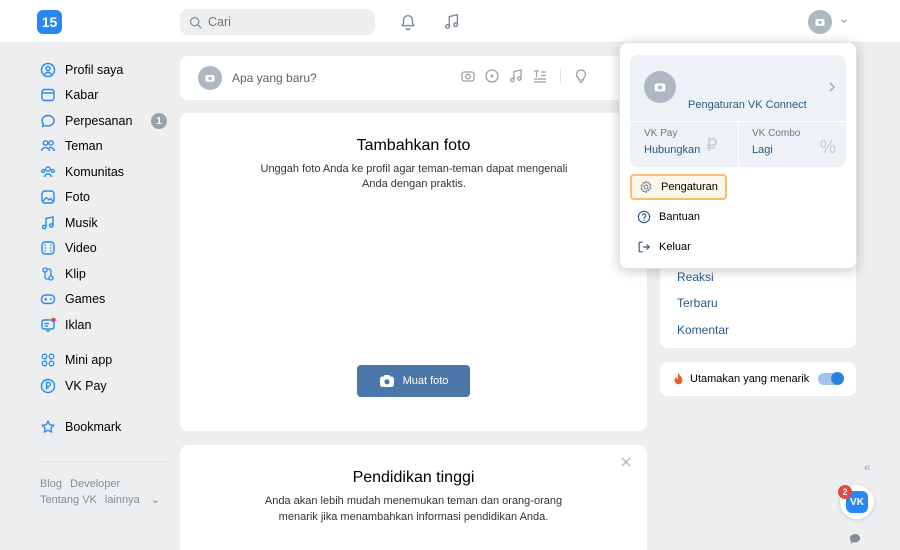 This screenshot has width=900, height=550. I want to click on sidebar-item-news: Kabar, so click(105, 96).